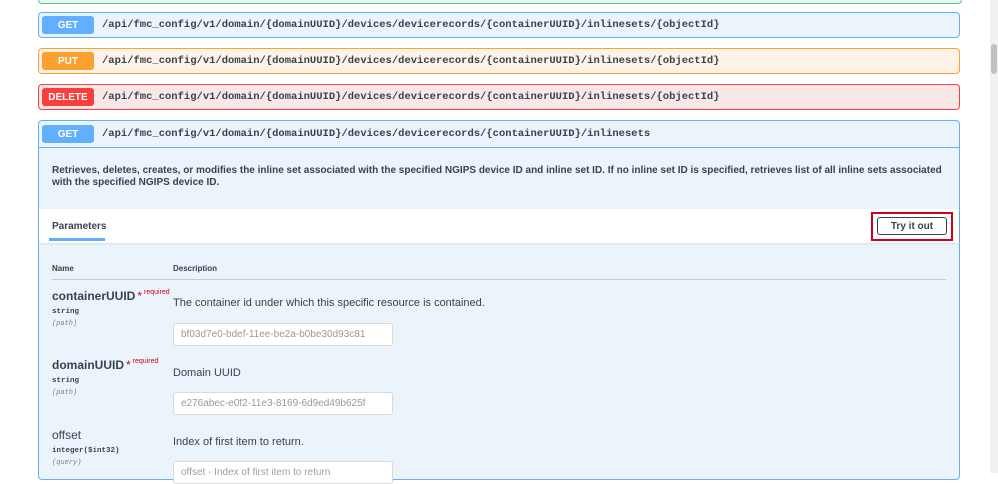 The width and height of the screenshot is (998, 484). Describe the element at coordinates (994, 236) in the screenshot. I see `scrollbar` at that location.